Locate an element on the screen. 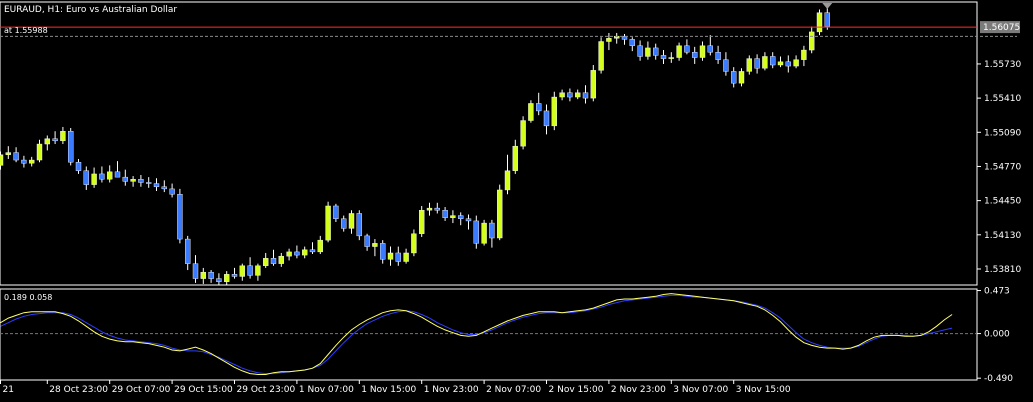  oscillator-values-label: 0.189 0.058 is located at coordinates (28, 297).